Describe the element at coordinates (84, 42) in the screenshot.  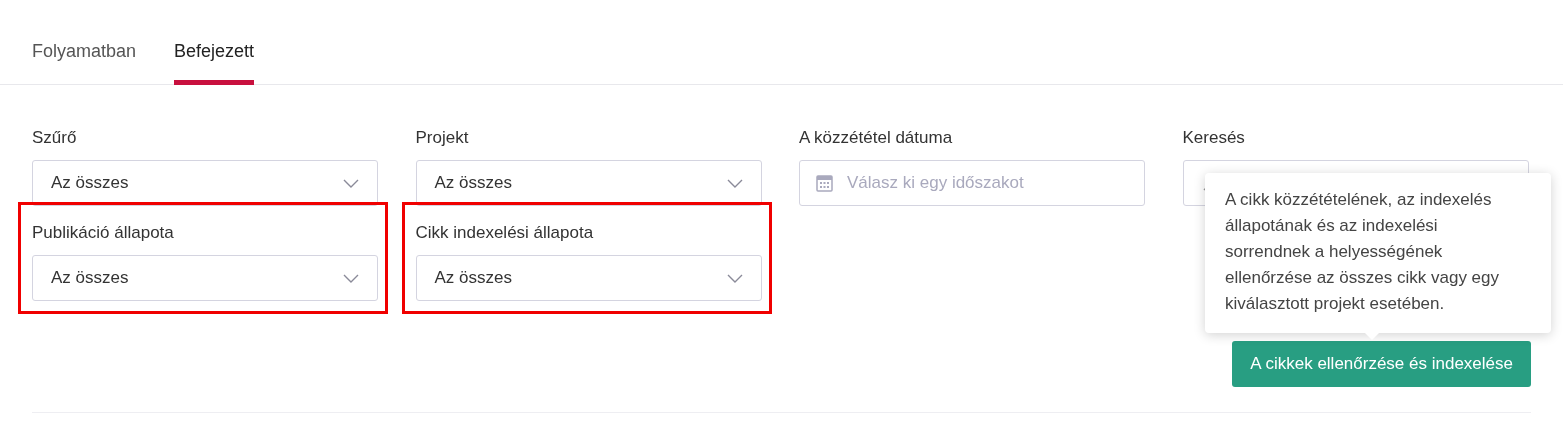
I see `tab: Folyamatban` at that location.